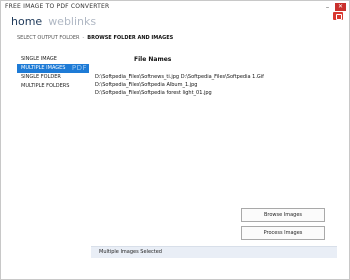 This screenshot has width=350, height=280. I want to click on nav-home: home, so click(26, 21).